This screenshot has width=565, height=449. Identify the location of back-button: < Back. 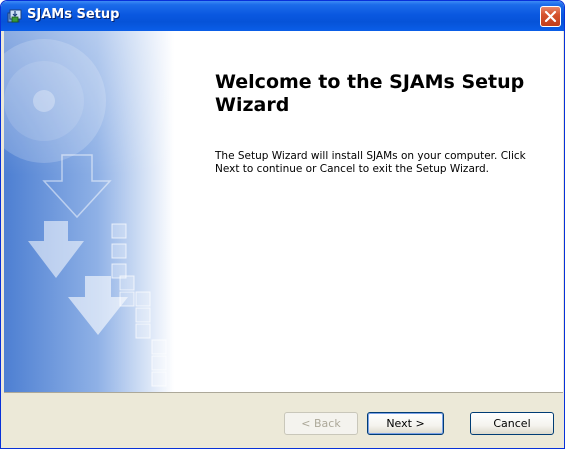
(321, 423).